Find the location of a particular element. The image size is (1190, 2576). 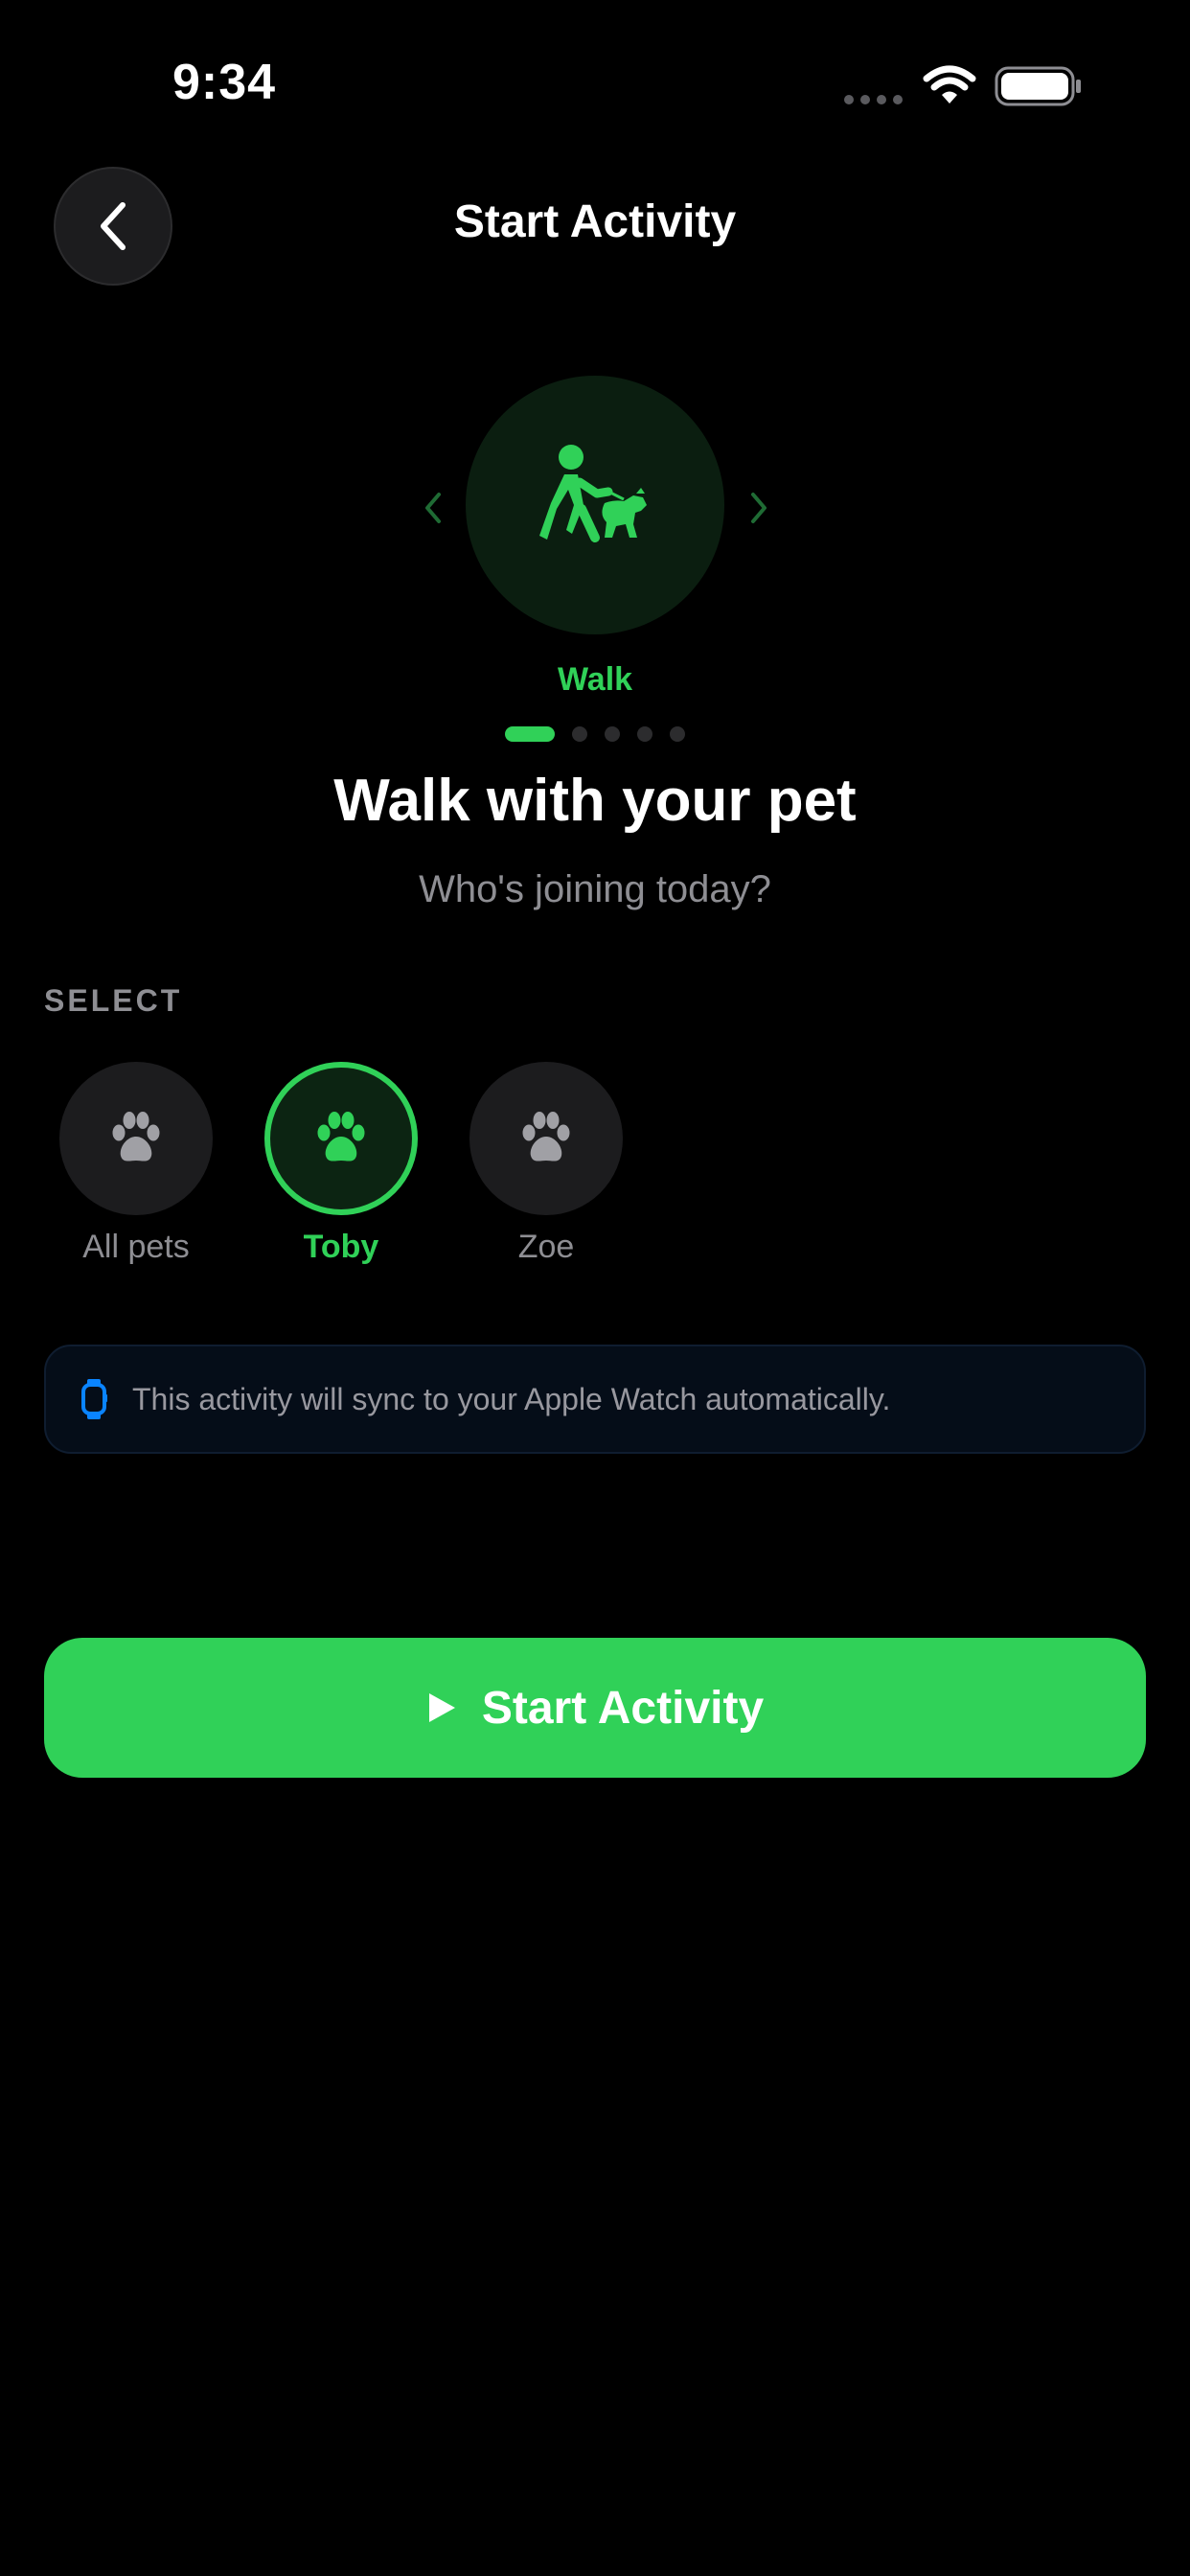

status-time: 9:34 is located at coordinates (225, 82).